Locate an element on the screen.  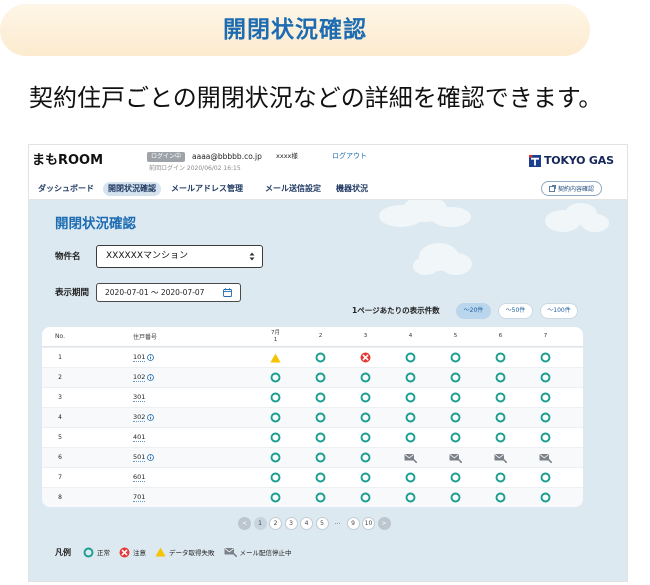
external-window-icon is located at coordinates (552, 188).